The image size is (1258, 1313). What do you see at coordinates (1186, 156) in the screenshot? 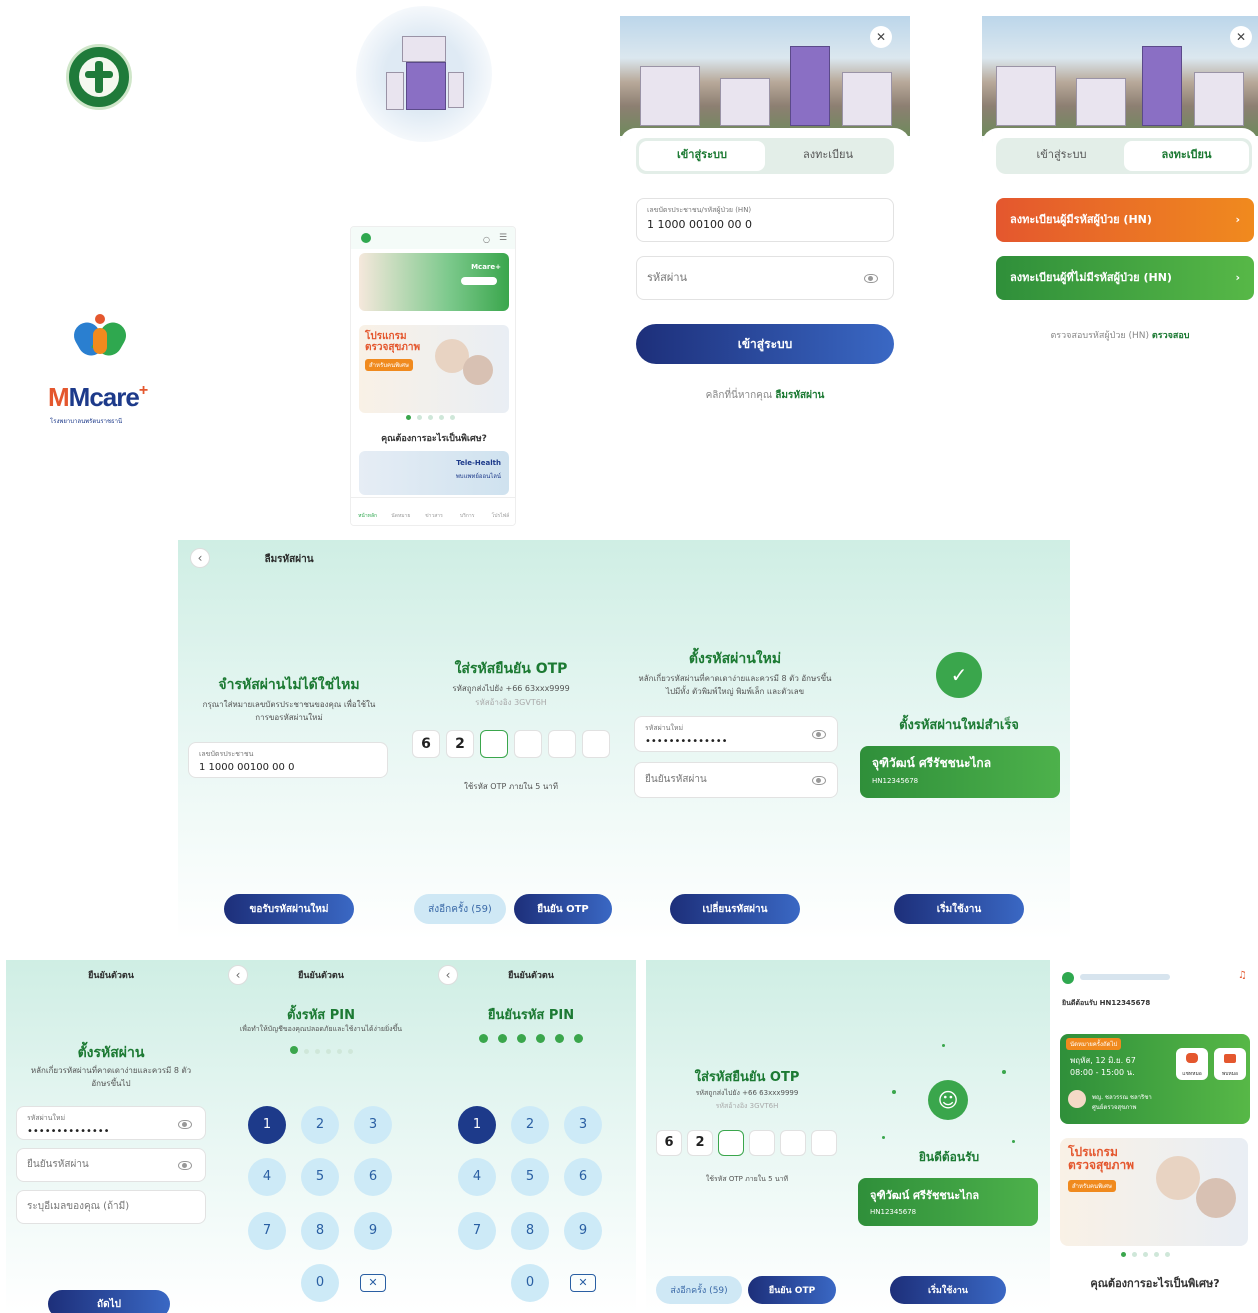
I see `tab-register-2: ลงทะเบียน` at bounding box center [1186, 156].